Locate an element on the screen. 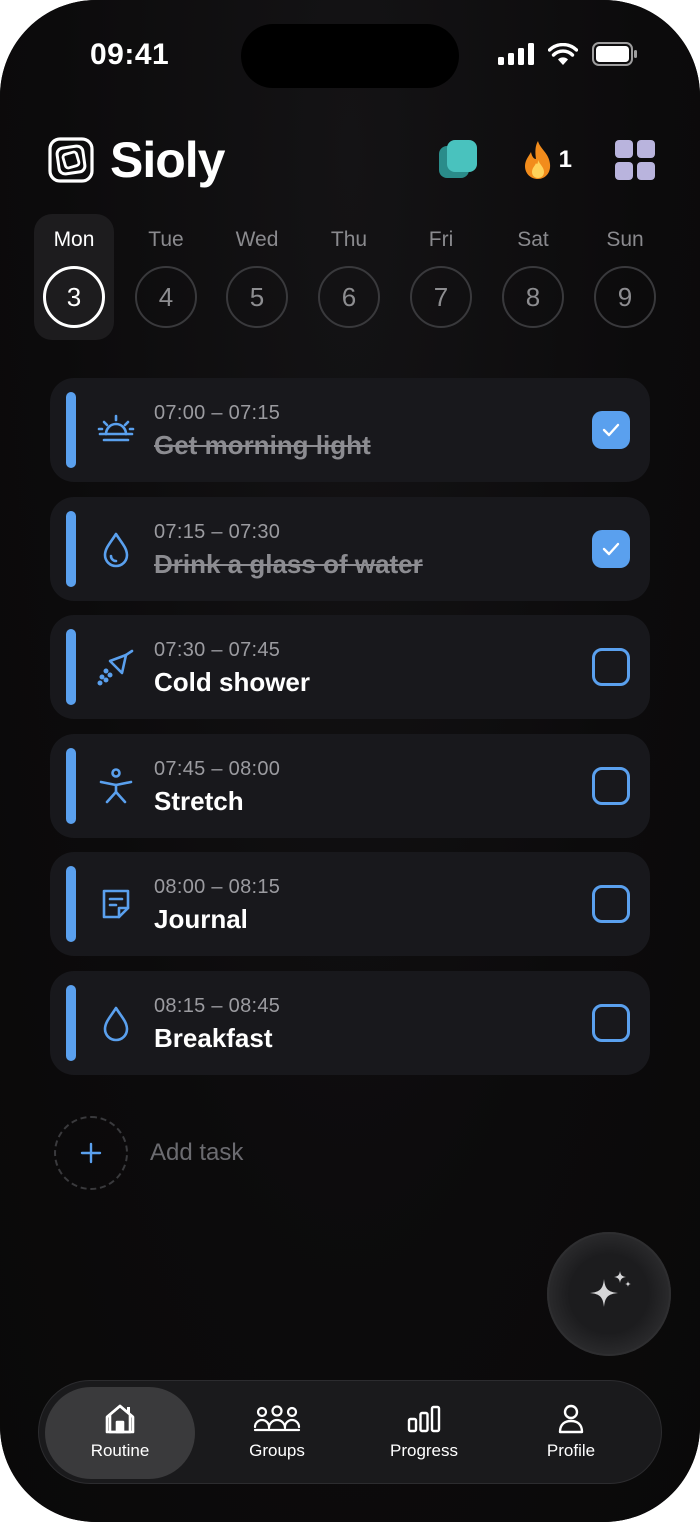  day-label: Tue is located at coordinates (166, 239).